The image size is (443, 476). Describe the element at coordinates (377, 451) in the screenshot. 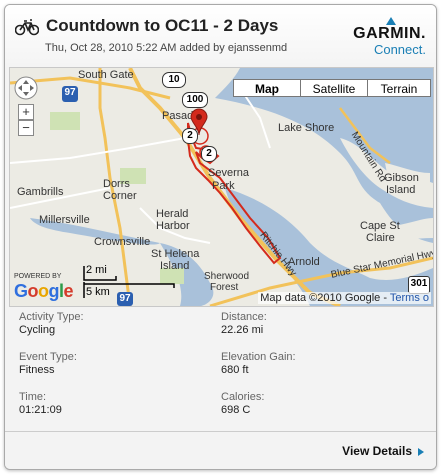

I see `view-details-label: View Details` at that location.